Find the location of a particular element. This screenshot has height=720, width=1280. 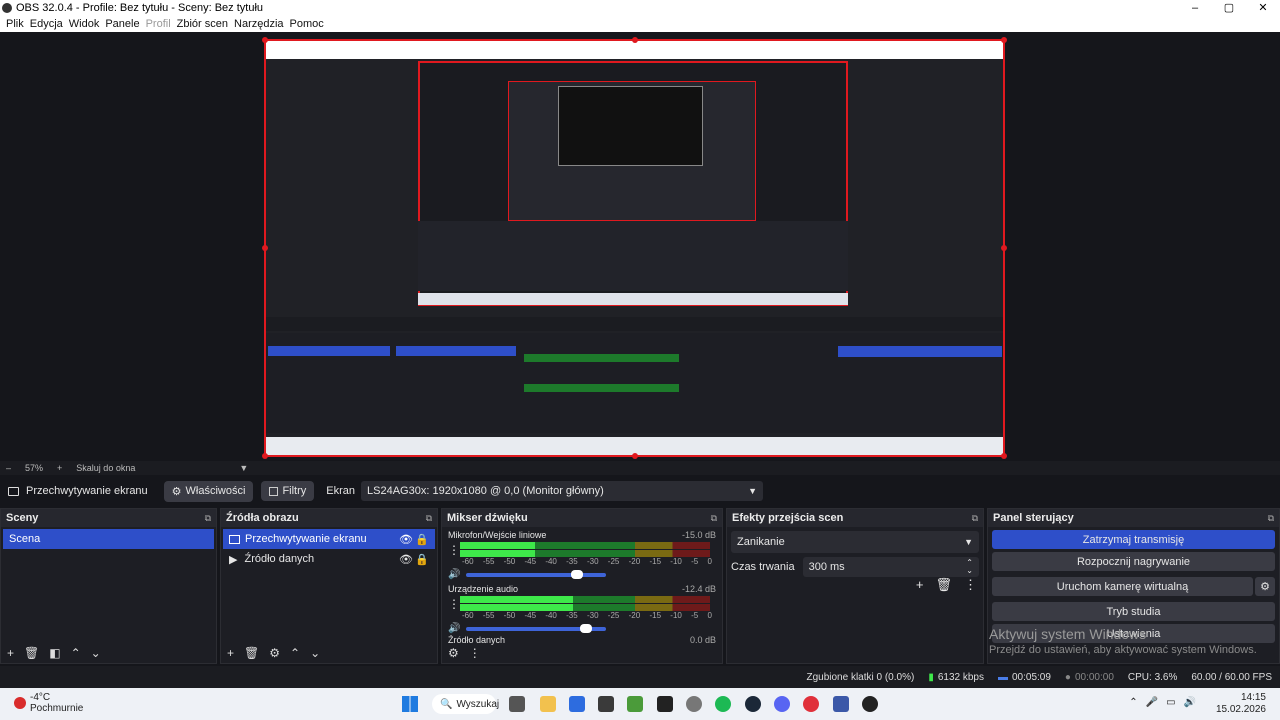

start-recording-button: Rozpocznij nagrywanie is located at coordinates (1133, 561).